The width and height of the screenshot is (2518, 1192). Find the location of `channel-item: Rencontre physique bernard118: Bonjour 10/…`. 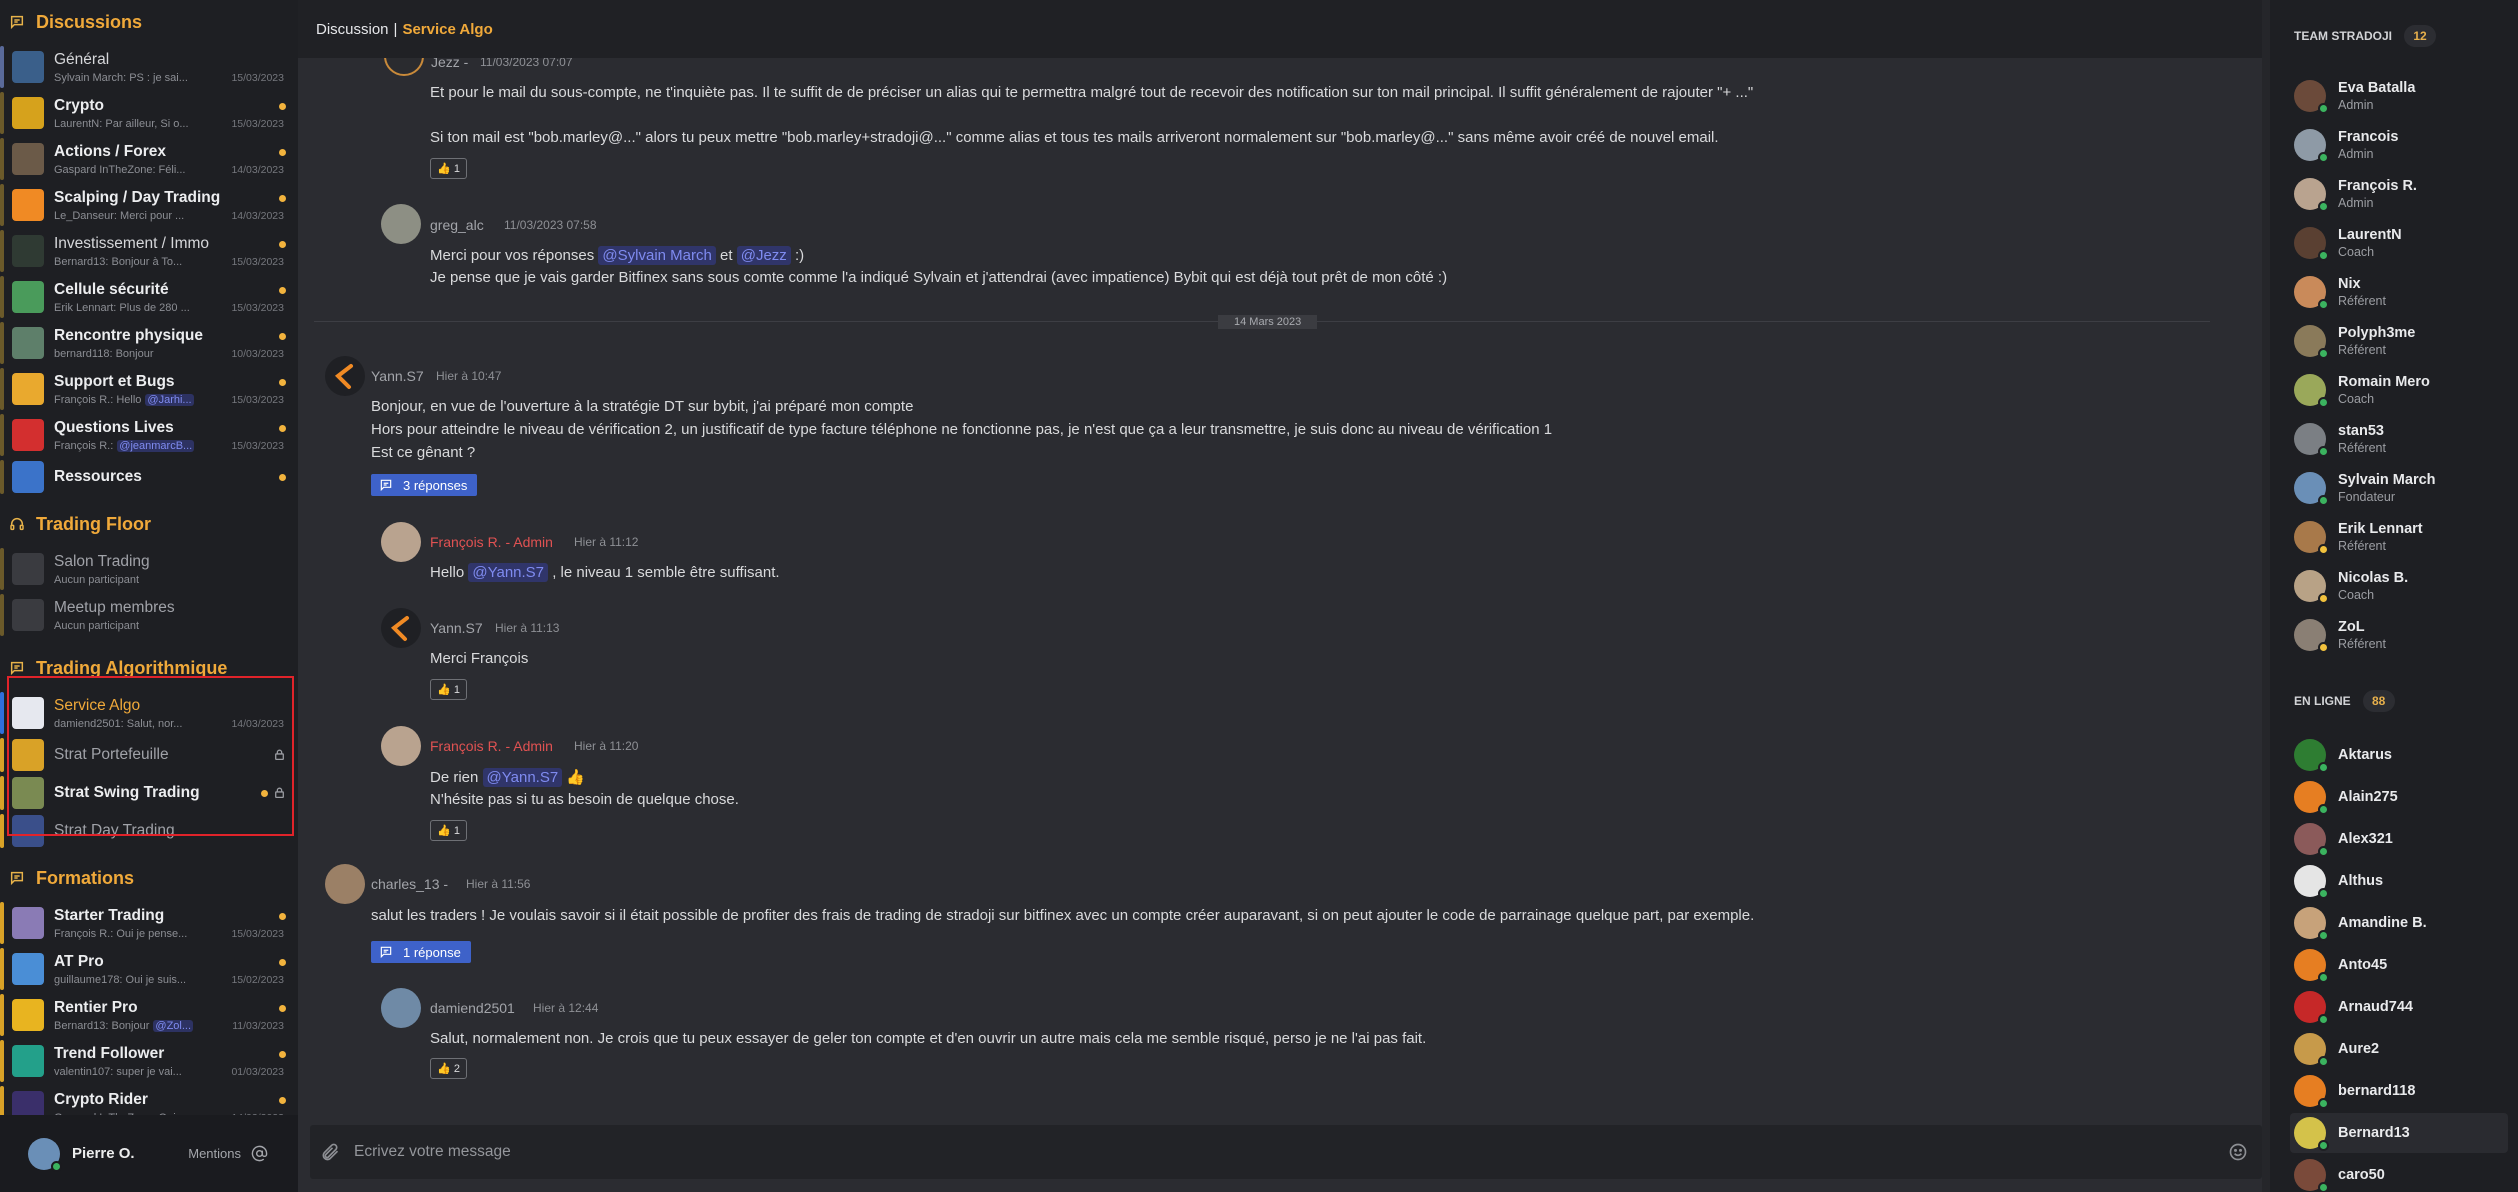

channel-item: Rencontre physique bernard118: Bonjour 10/… is located at coordinates (149, 343).